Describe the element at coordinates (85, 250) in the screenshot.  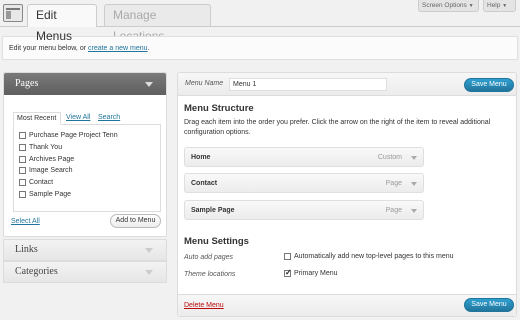
I see `accordion-links: Links` at that location.